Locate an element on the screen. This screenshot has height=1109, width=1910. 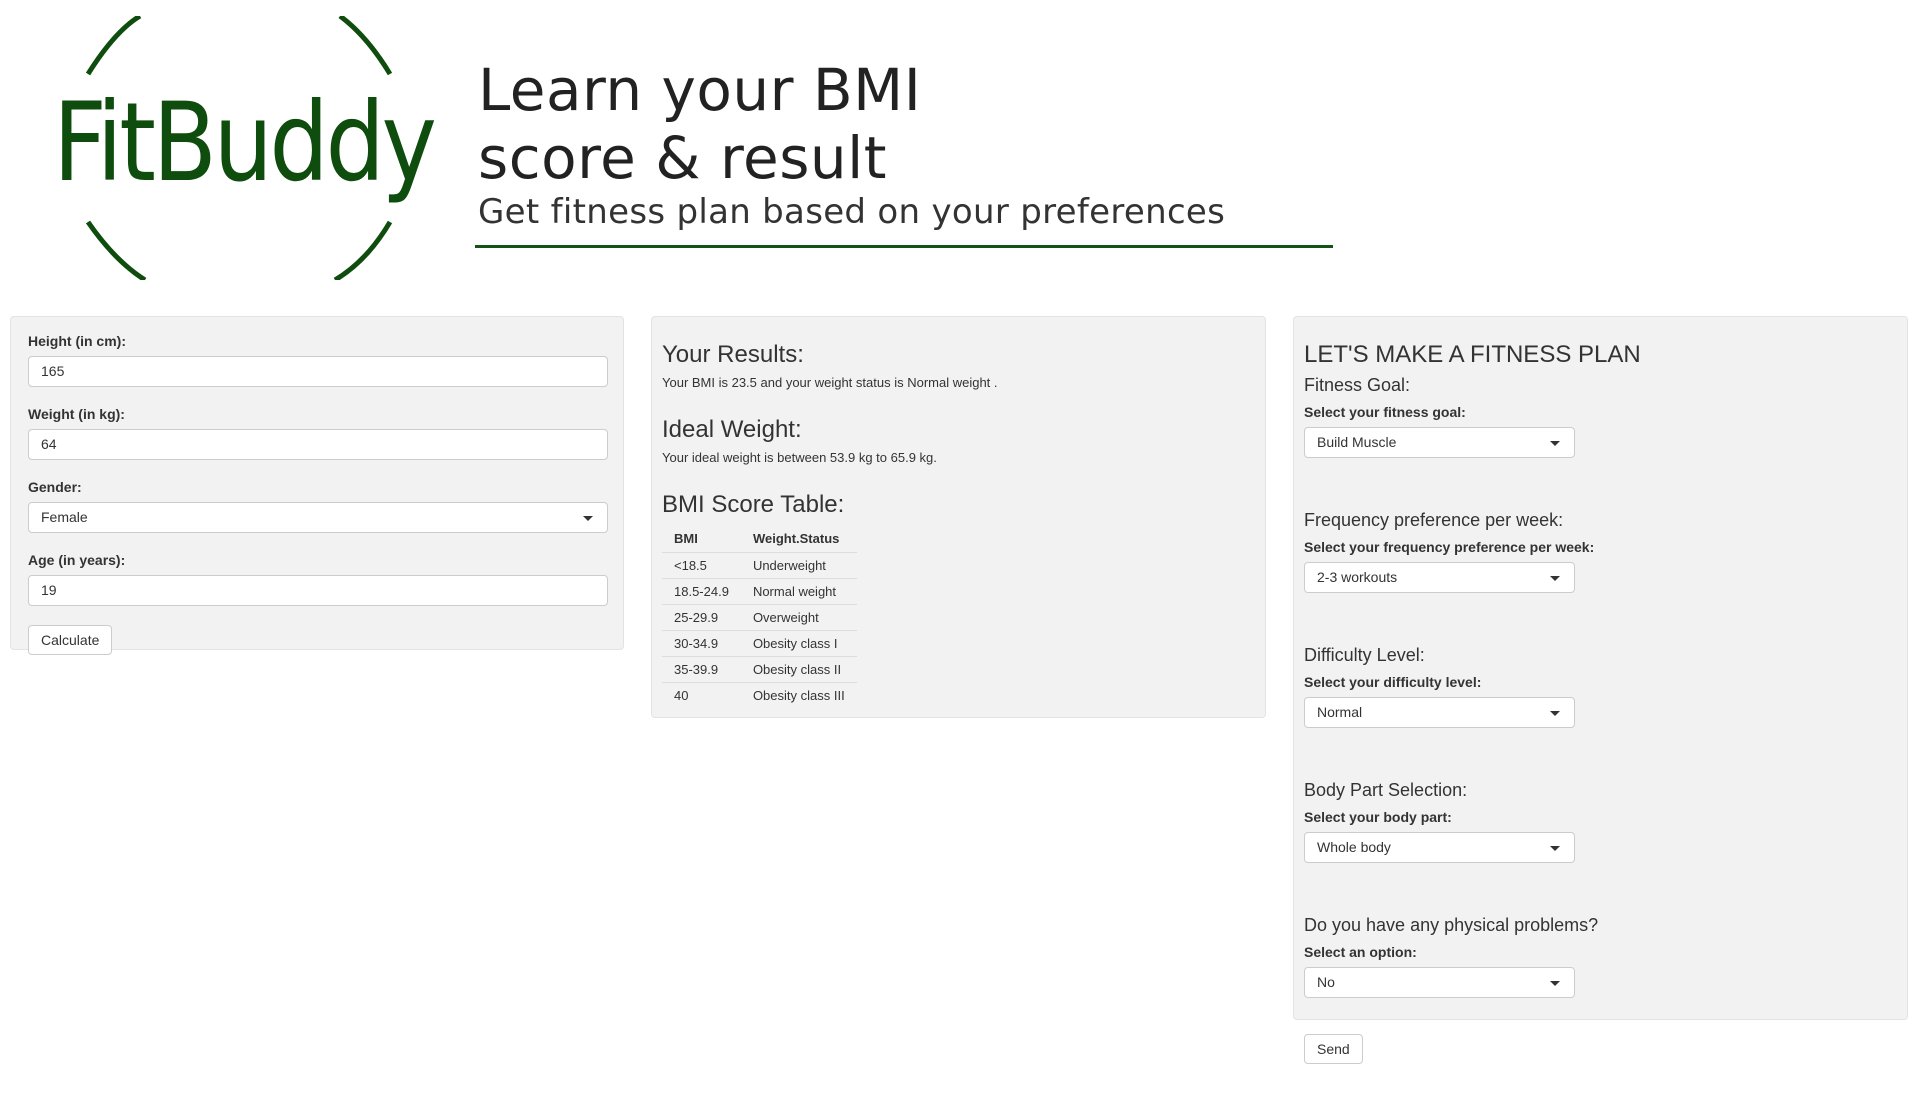
body-part-title: Body Part Selection: is located at coordinates (1386, 790).